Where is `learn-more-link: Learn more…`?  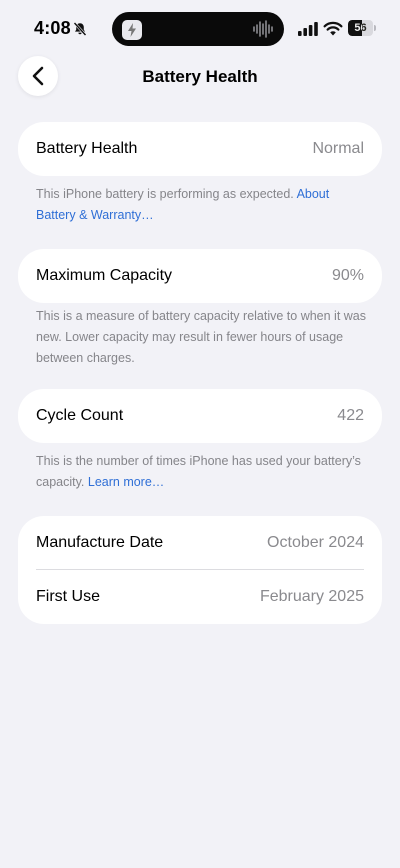 learn-more-link: Learn more… is located at coordinates (126, 482).